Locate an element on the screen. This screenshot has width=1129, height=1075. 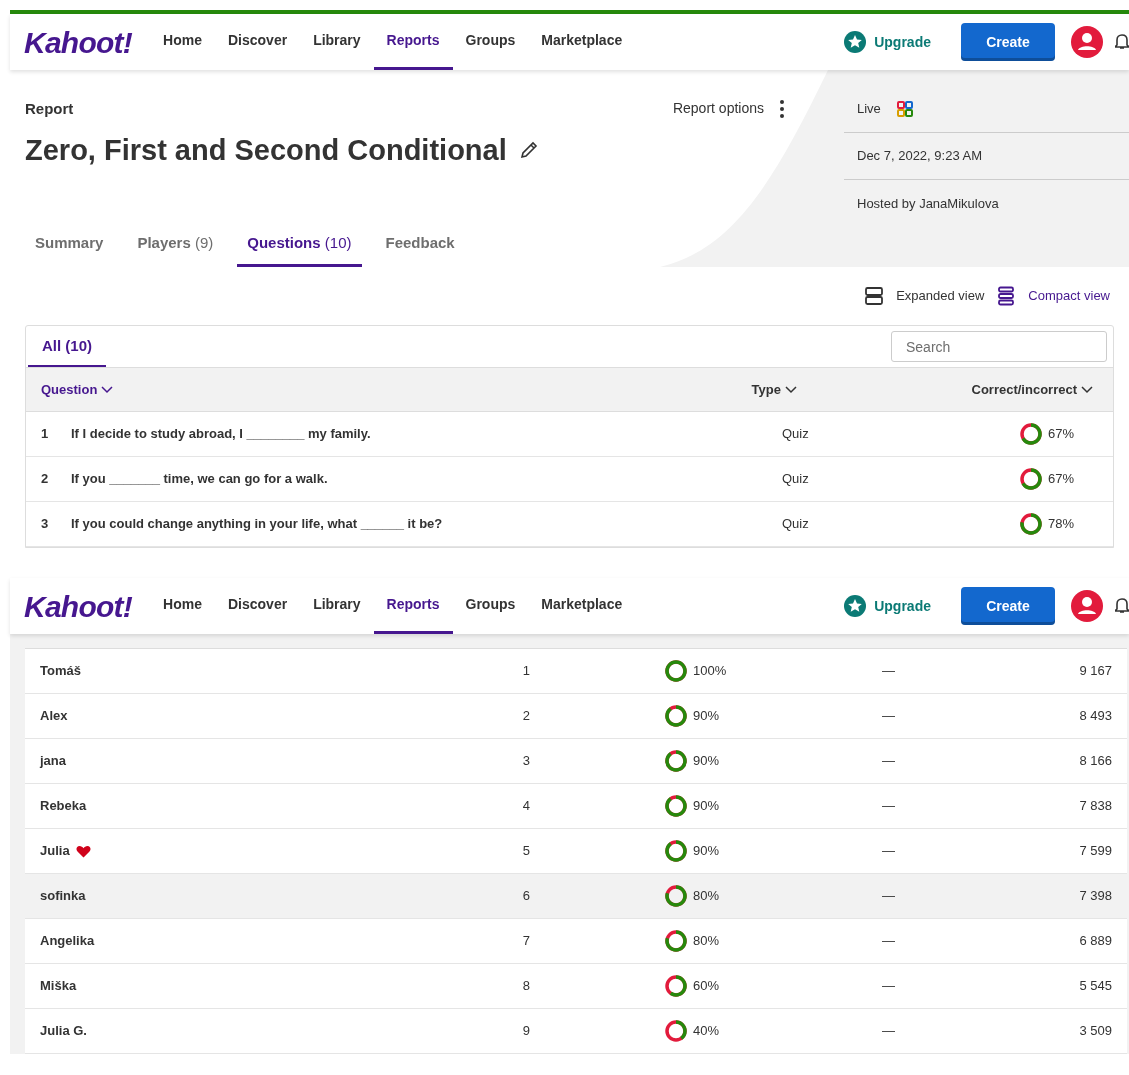
correct-percent: 40% is located at coordinates (706, 1031).